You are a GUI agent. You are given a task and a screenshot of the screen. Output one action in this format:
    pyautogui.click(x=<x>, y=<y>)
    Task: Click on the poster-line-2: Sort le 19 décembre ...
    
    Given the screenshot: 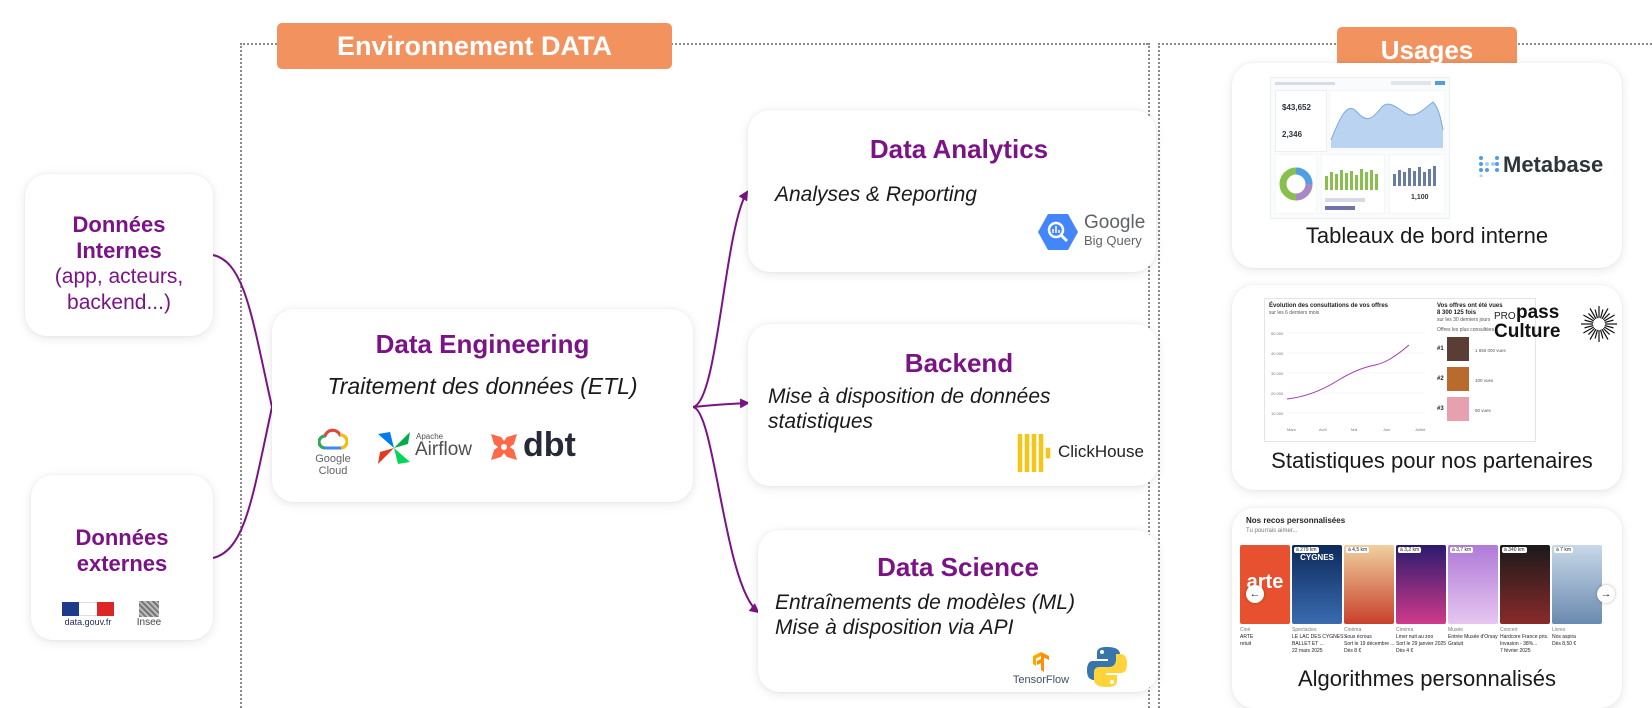 What is the action you would take?
    pyautogui.click(x=1369, y=644)
    